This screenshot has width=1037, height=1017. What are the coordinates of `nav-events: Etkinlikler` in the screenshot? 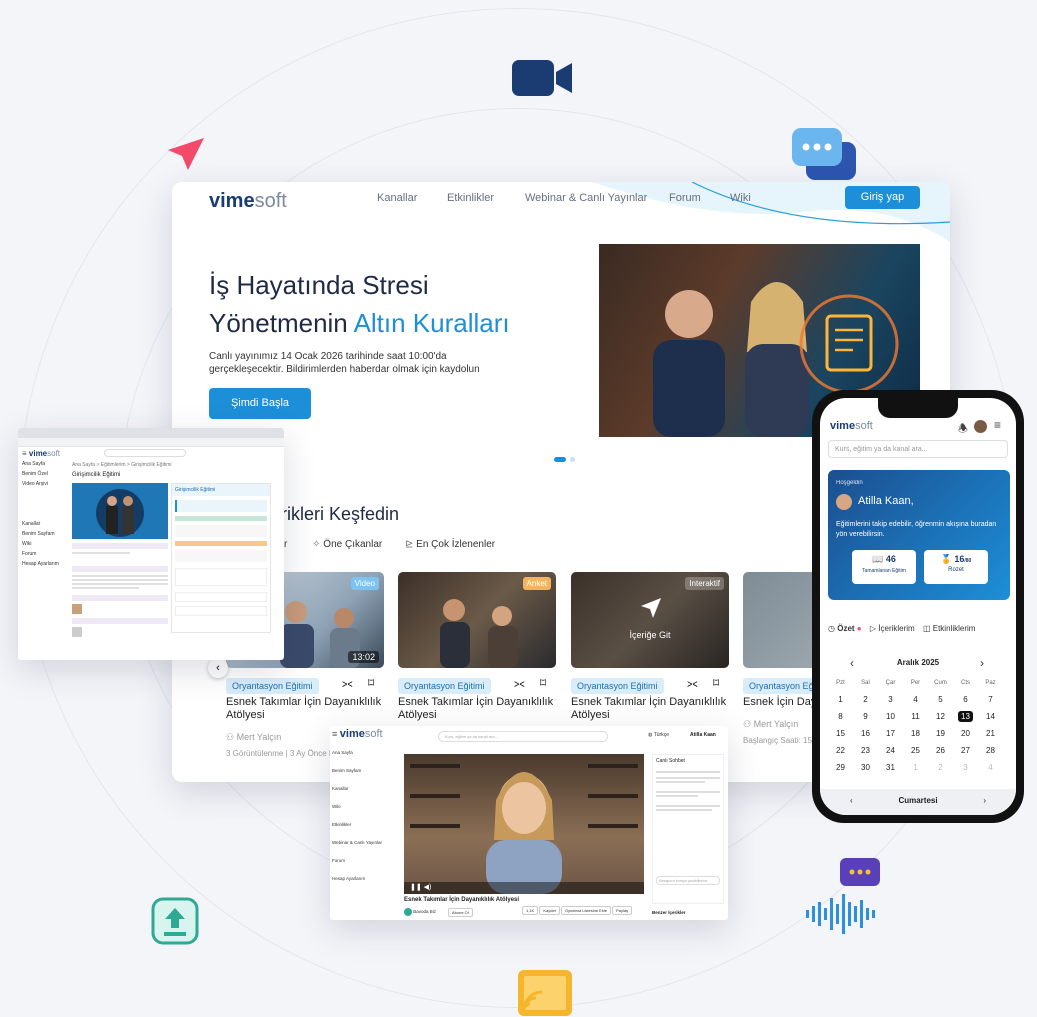 It's located at (470, 198).